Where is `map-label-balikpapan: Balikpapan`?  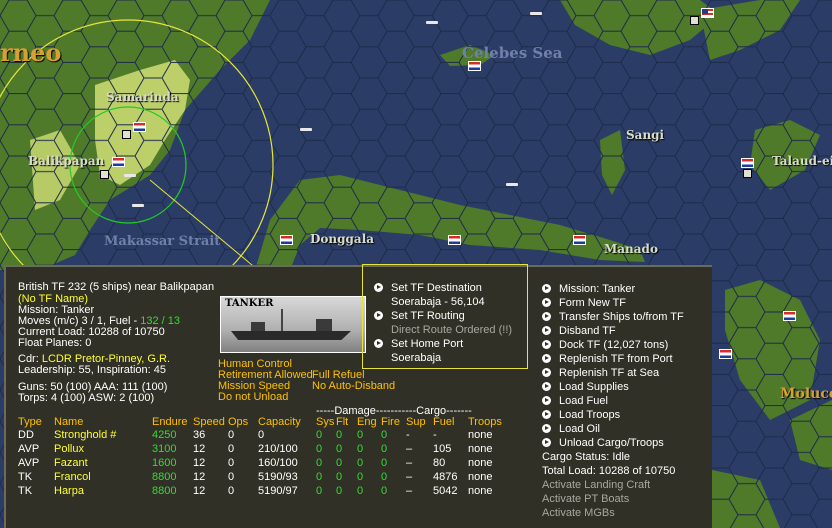 map-label-balikpapan: Balikpapan is located at coordinates (66, 161).